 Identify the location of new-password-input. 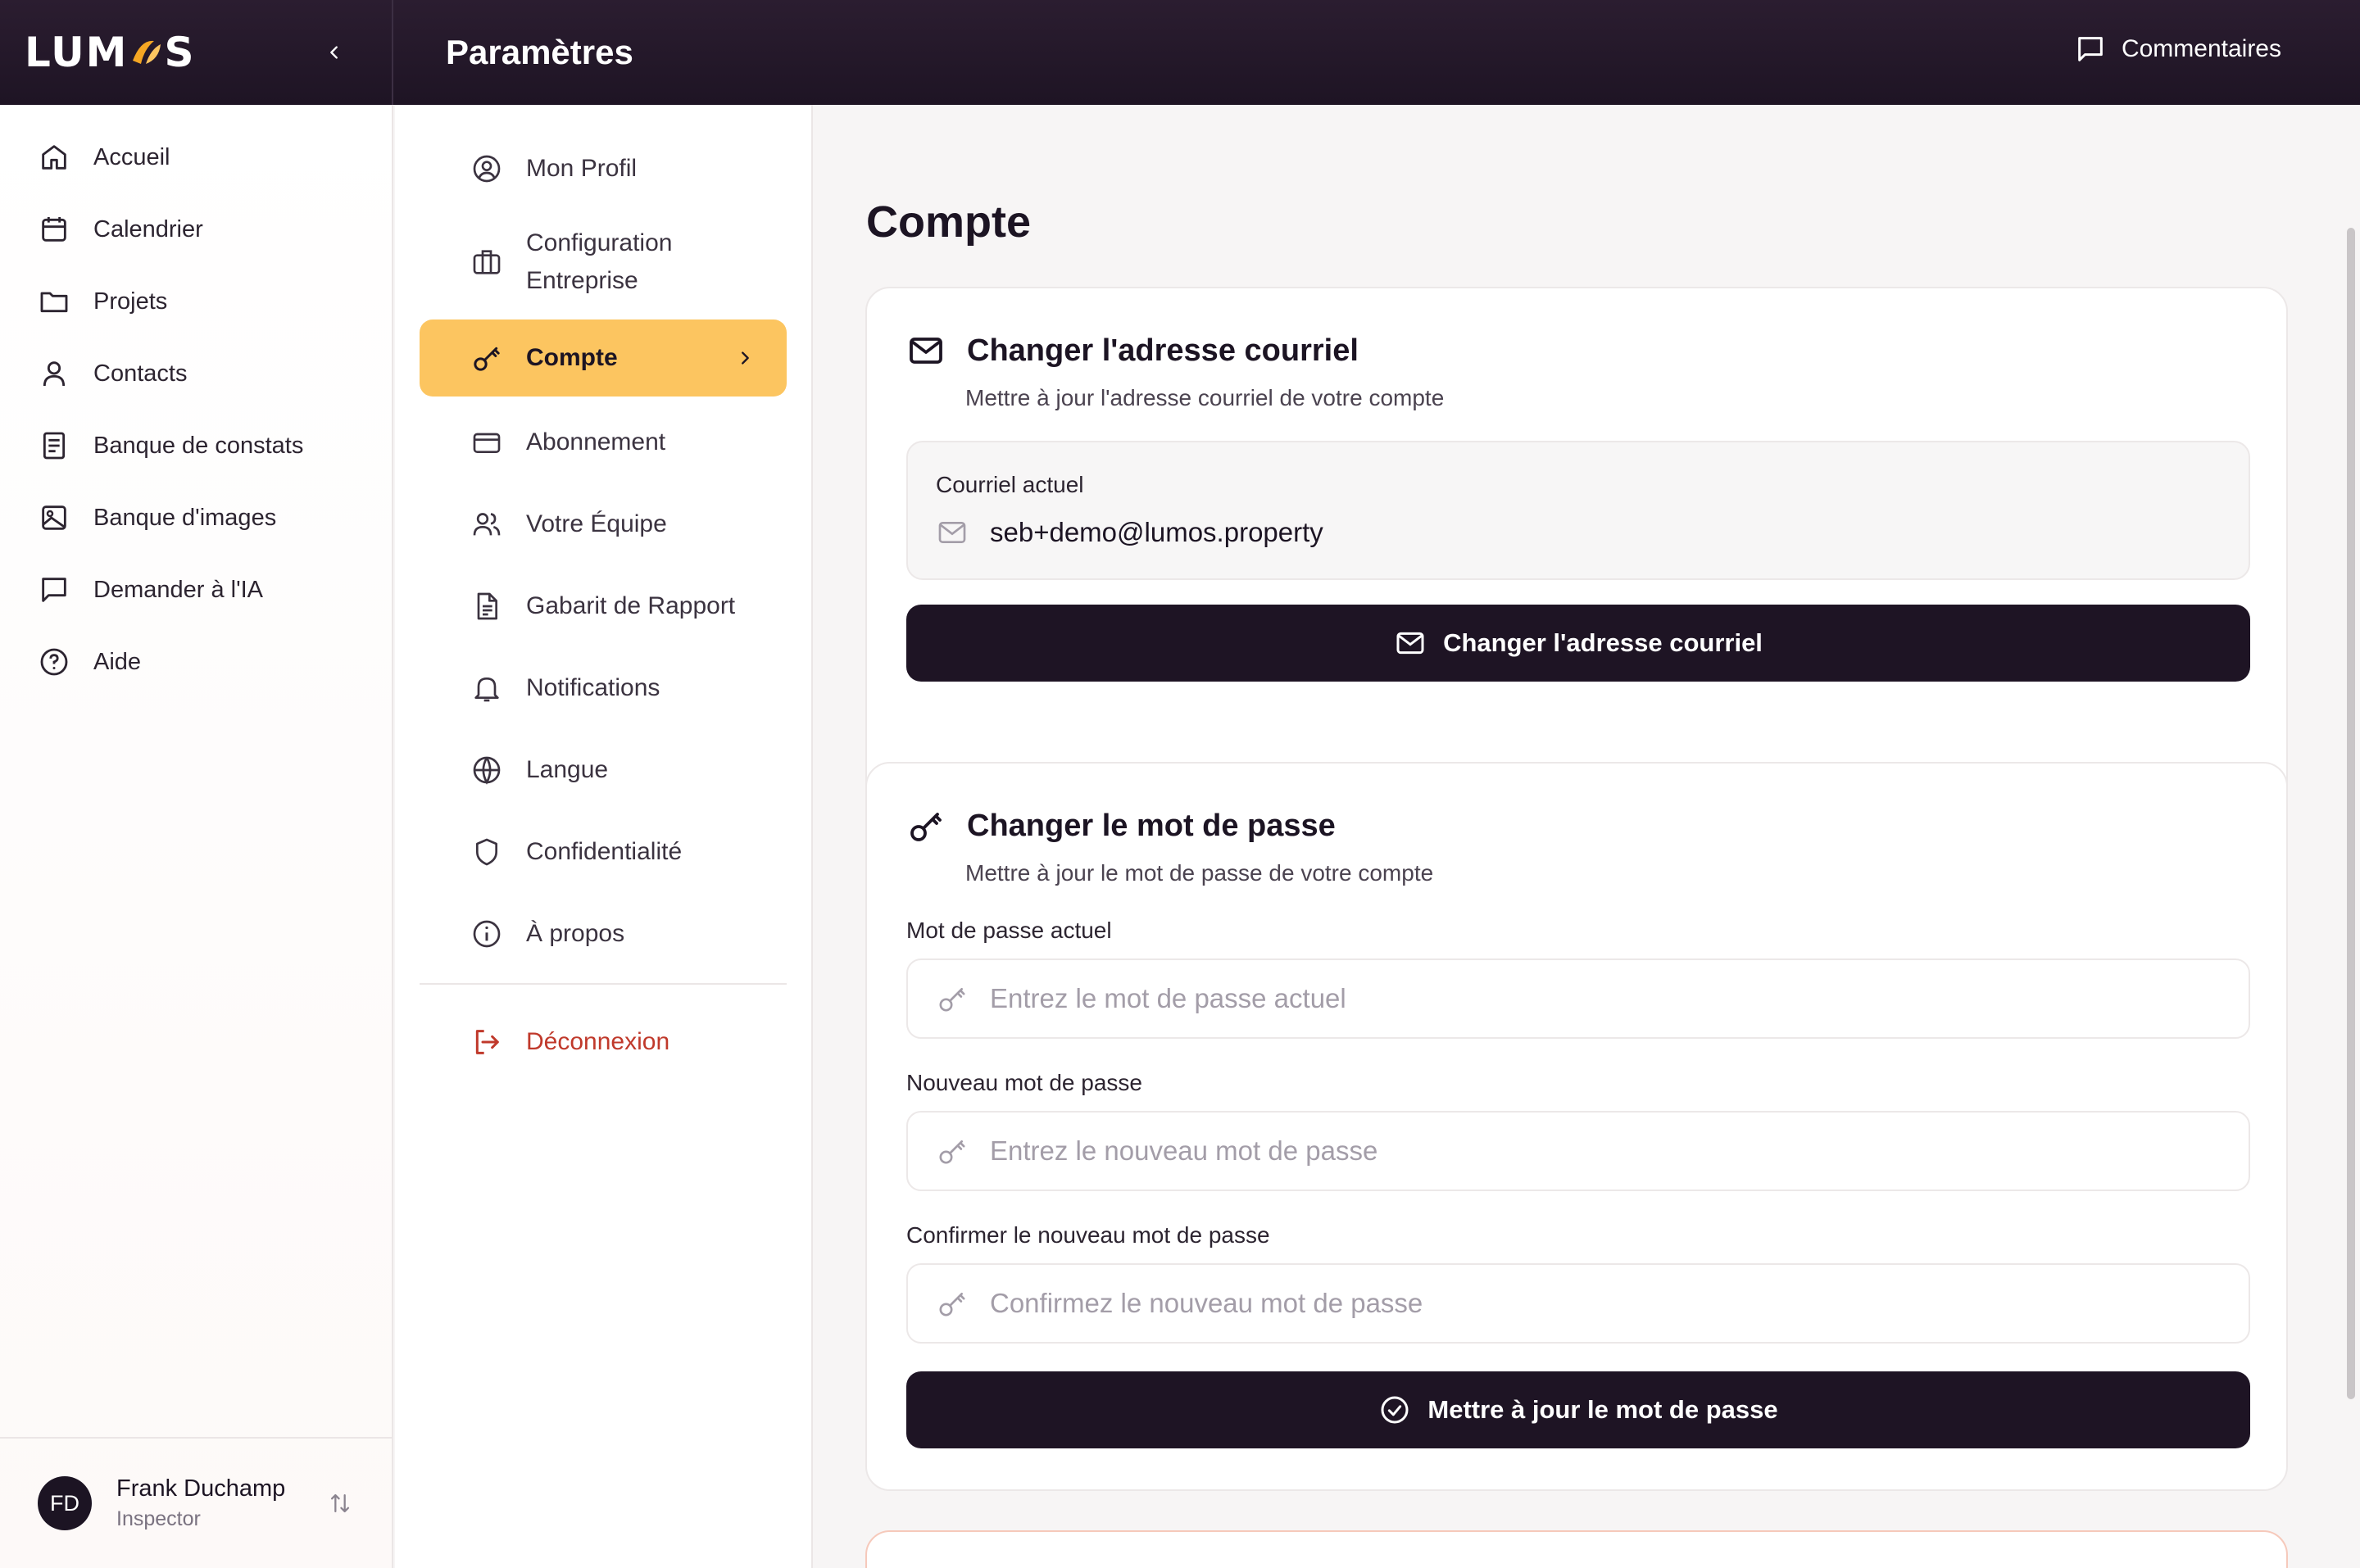
(1604, 1151).